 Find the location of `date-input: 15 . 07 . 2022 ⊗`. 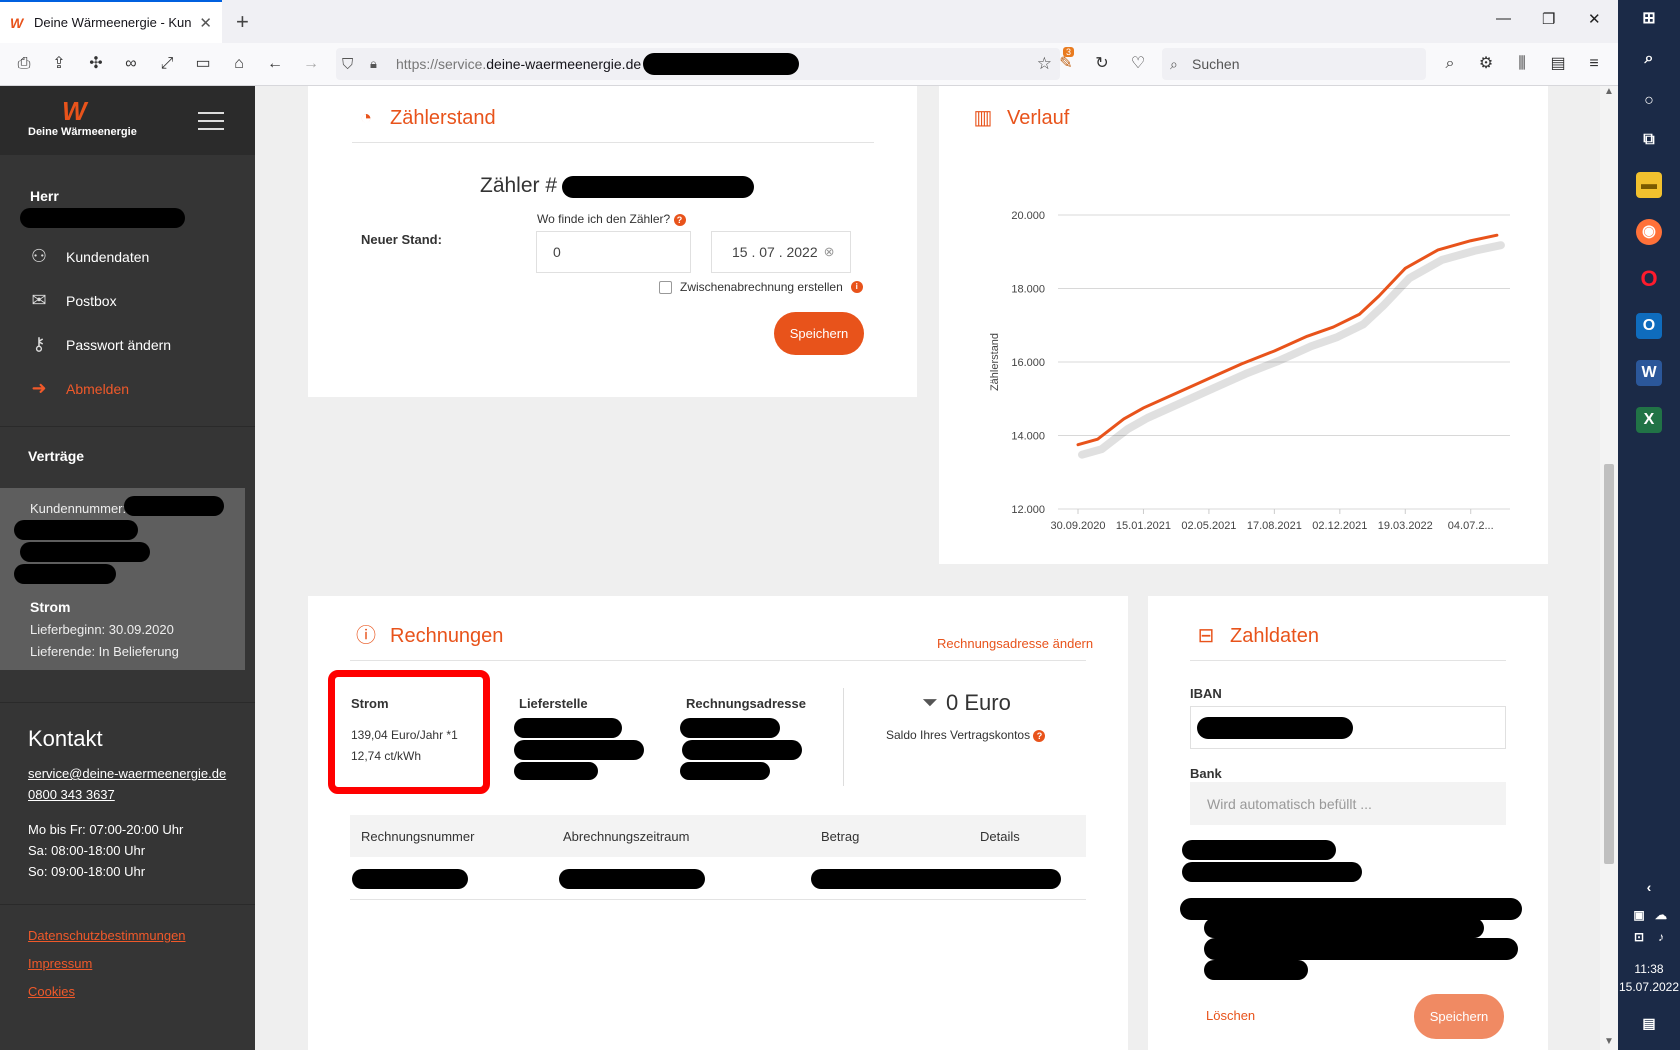

date-input: 15 . 07 . 2022 ⊗ is located at coordinates (781, 252).